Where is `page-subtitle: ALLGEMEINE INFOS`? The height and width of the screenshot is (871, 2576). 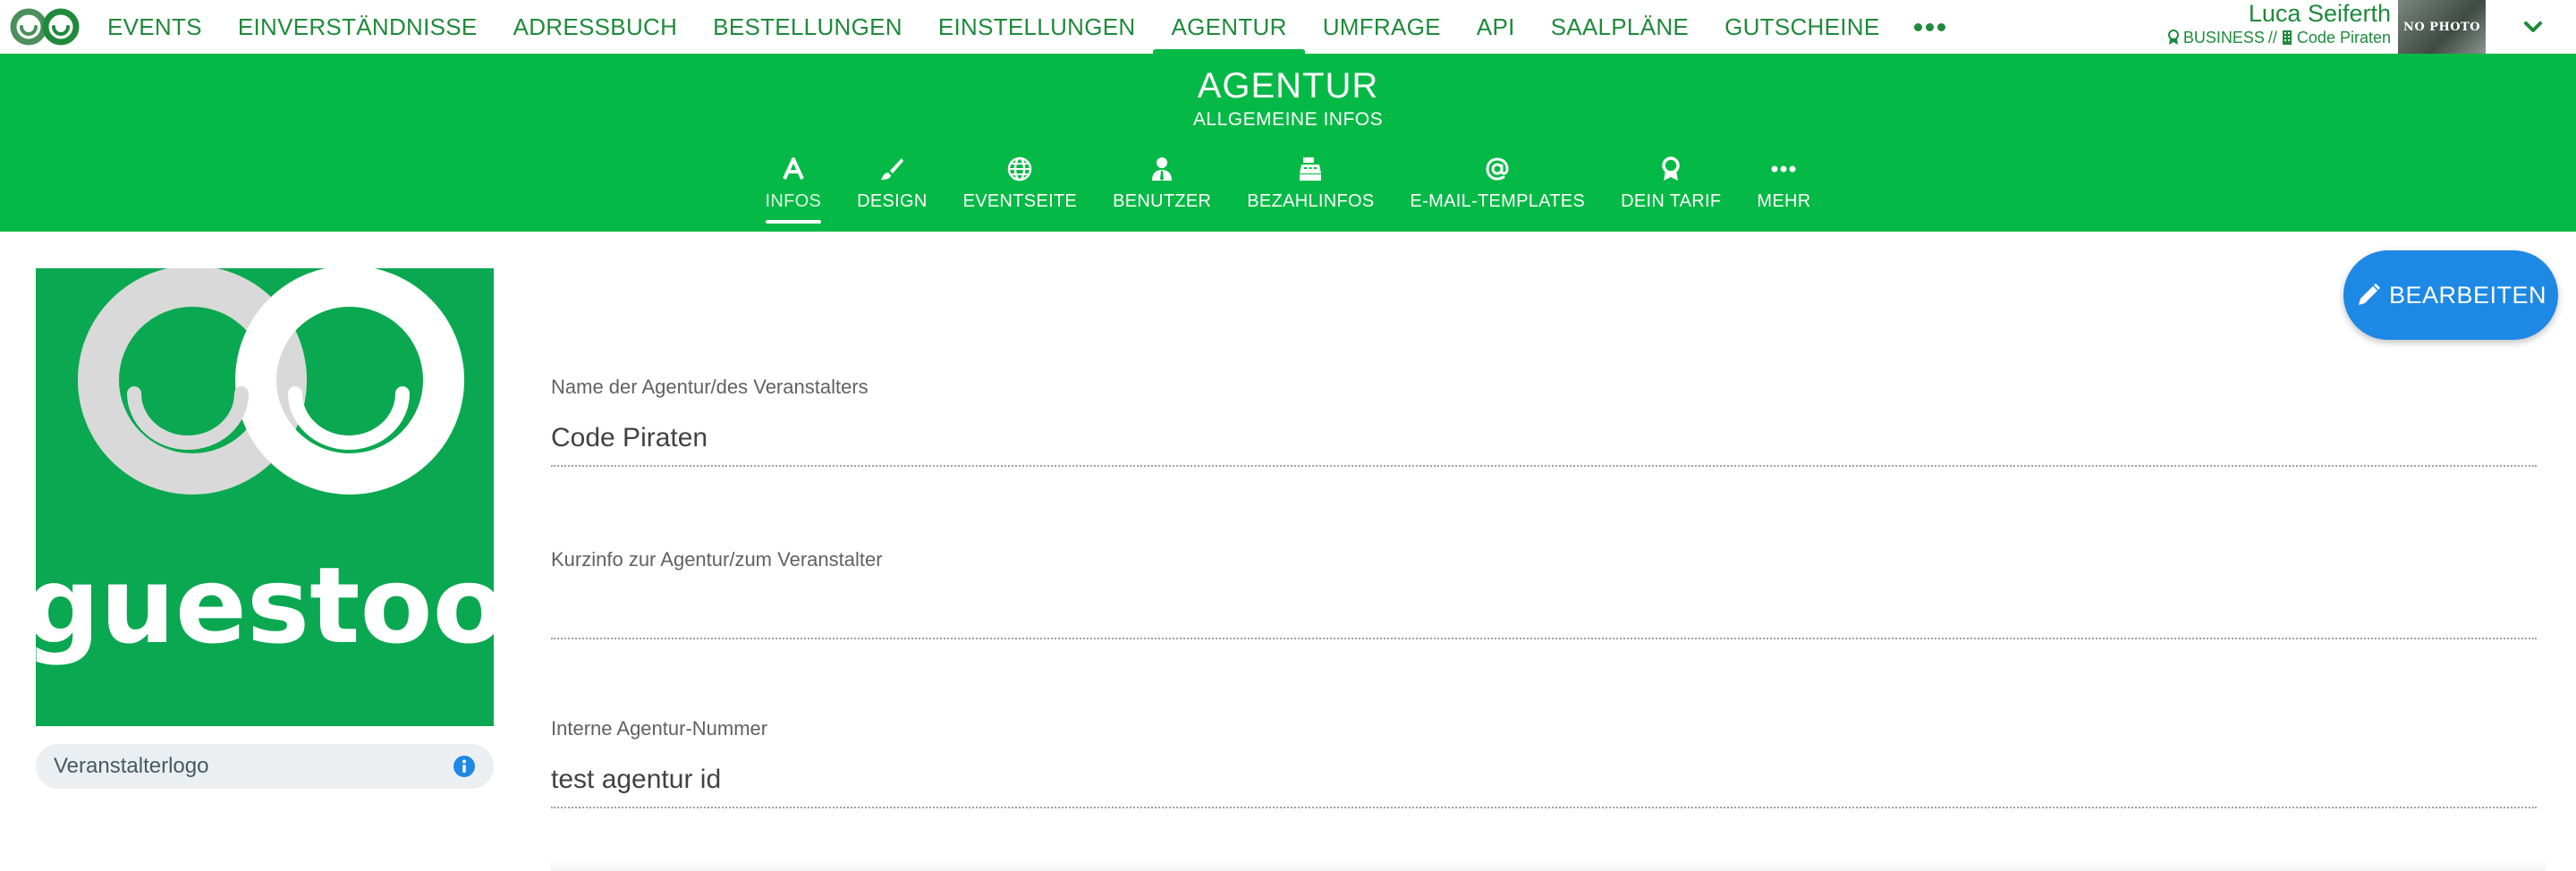 page-subtitle: ALLGEMEINE INFOS is located at coordinates (1288, 120).